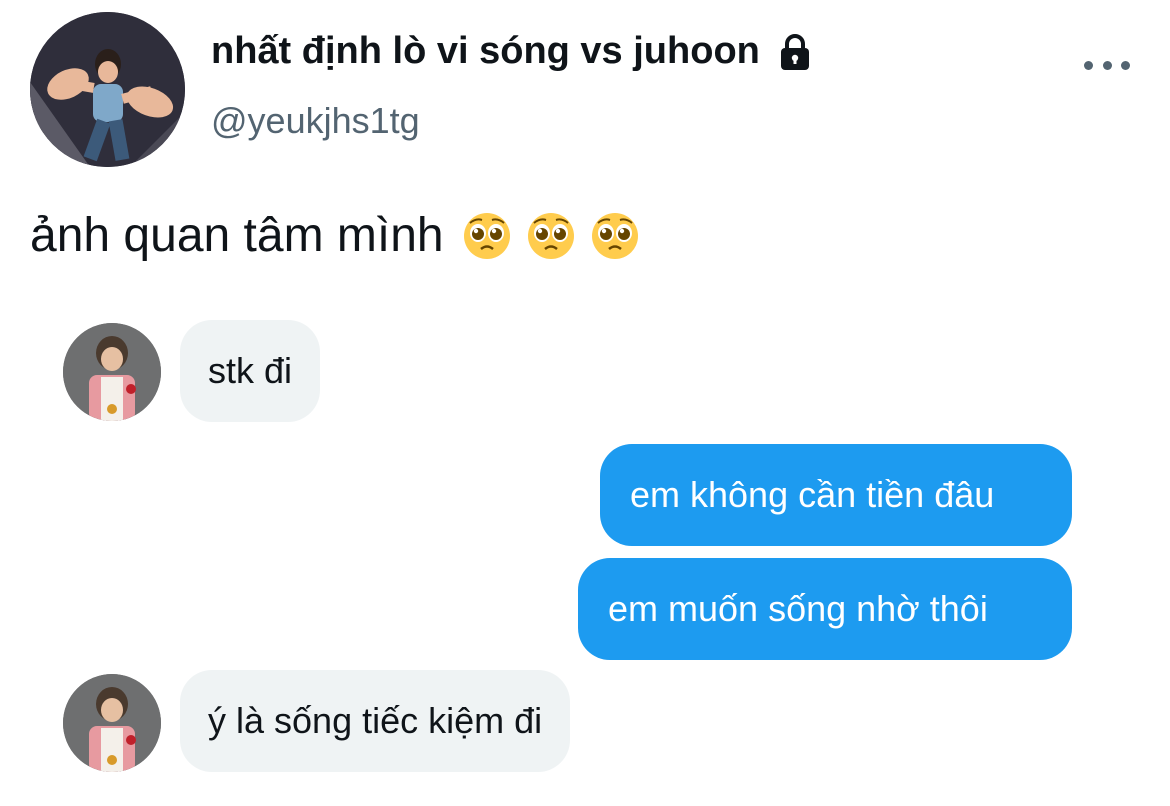  I want to click on tweet-text: ảnh quan tâm mình, so click(335, 235).